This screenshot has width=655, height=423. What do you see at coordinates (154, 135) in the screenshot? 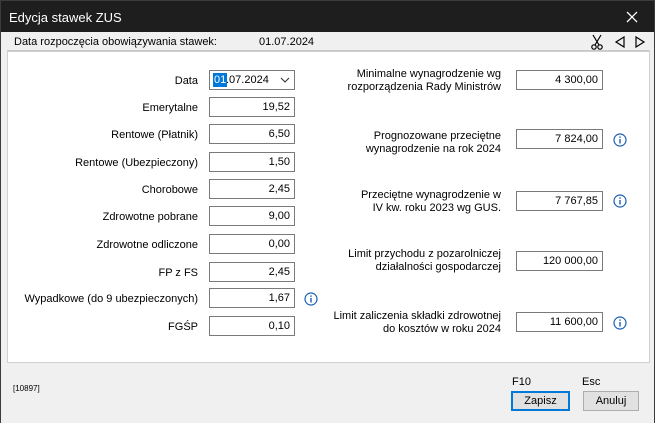
I see `rentowe-platnik-label: Rentowe (Płatnik)` at bounding box center [154, 135].